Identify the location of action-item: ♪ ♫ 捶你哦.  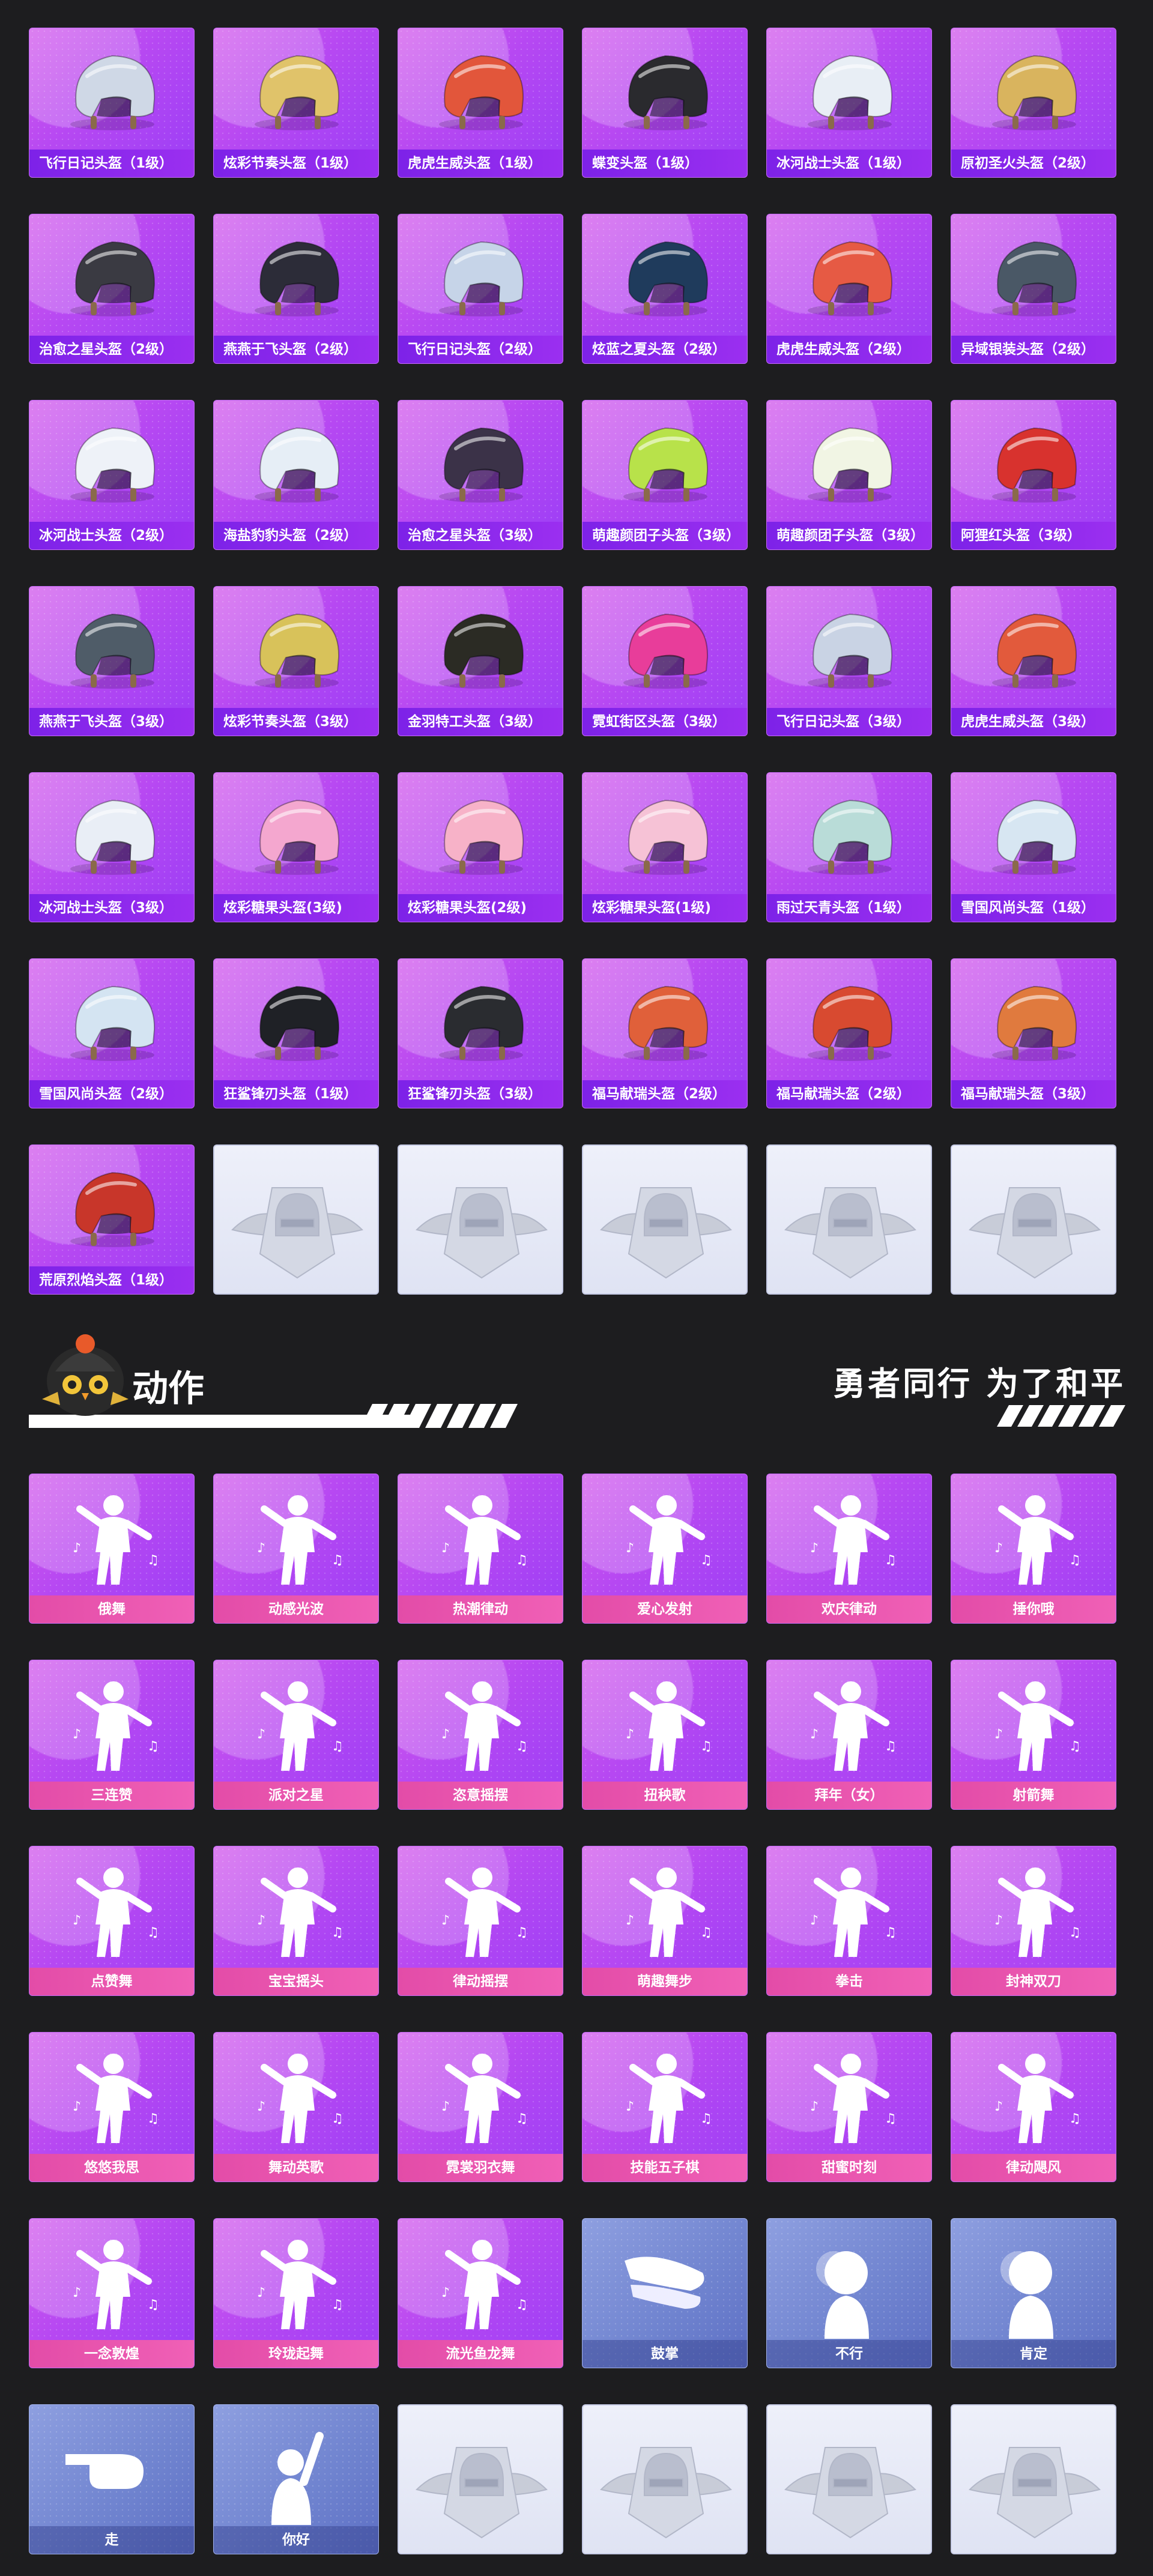
(1033, 1549).